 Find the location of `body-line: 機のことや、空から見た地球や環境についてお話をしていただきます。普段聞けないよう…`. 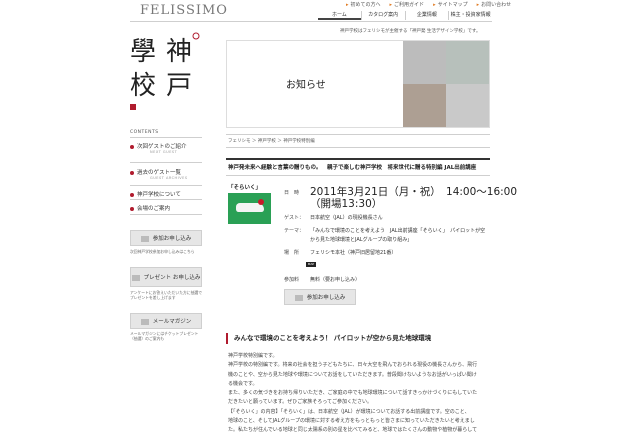

body-line: 機のことや、空から見た地球や環境についてお話をしていただきます。普段聞けないよう… is located at coordinates (352, 374).